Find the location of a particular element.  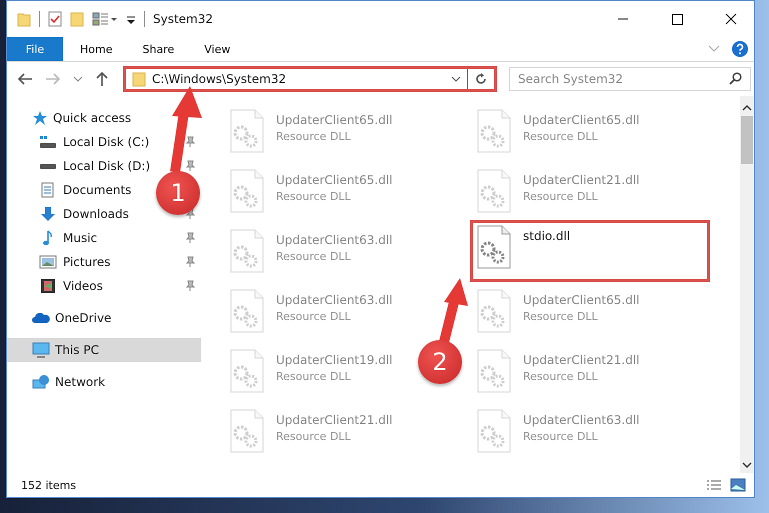

address-path: C:\Windows\System32 is located at coordinates (219, 79).